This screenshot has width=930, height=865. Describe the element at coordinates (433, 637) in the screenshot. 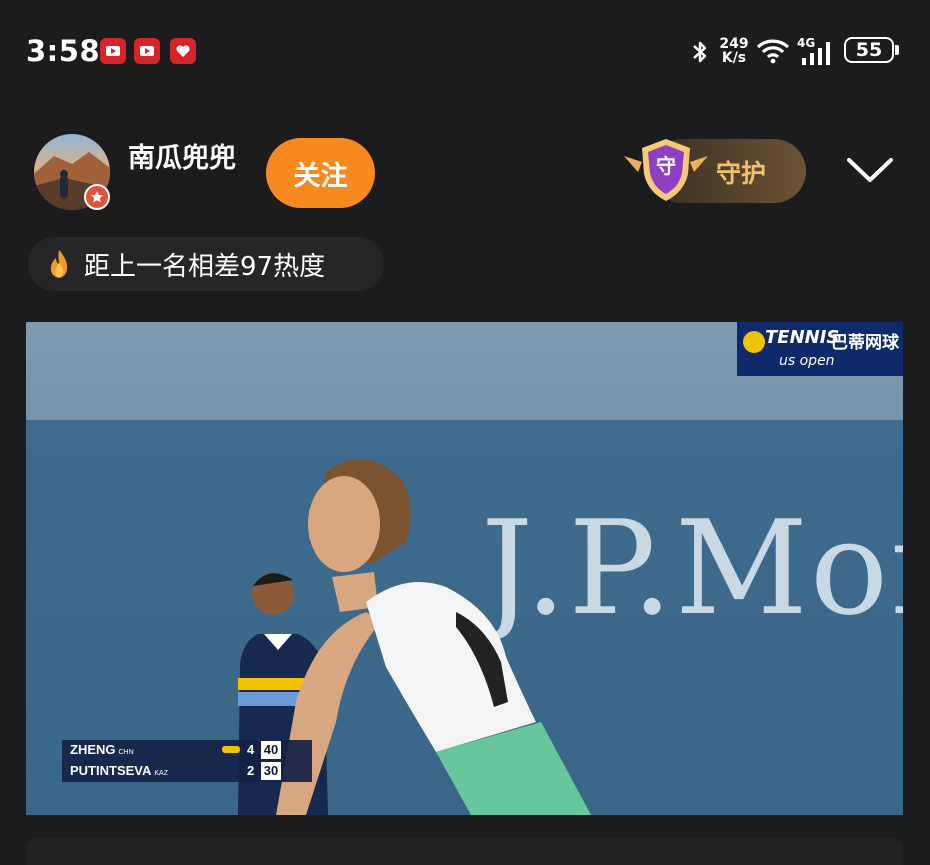

I see `tennis-player-figure` at that location.